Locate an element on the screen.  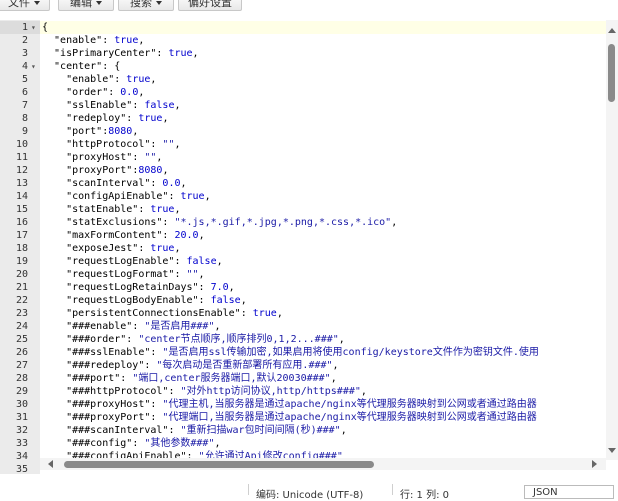
line-number: 27 is located at coordinates (21, 365).